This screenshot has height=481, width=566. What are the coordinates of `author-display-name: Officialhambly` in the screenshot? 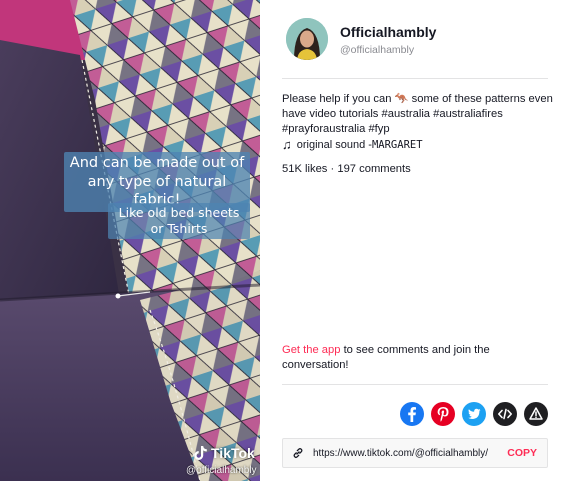 It's located at (388, 32).